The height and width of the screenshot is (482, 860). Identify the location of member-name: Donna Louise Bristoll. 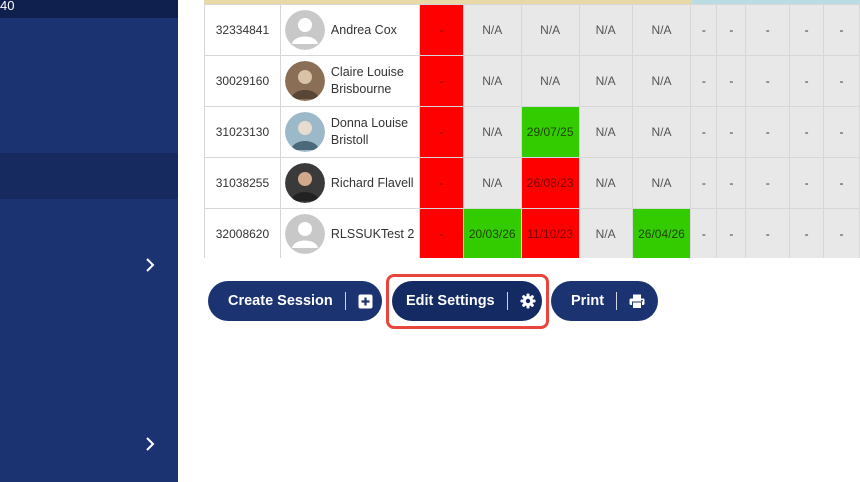
(373, 132).